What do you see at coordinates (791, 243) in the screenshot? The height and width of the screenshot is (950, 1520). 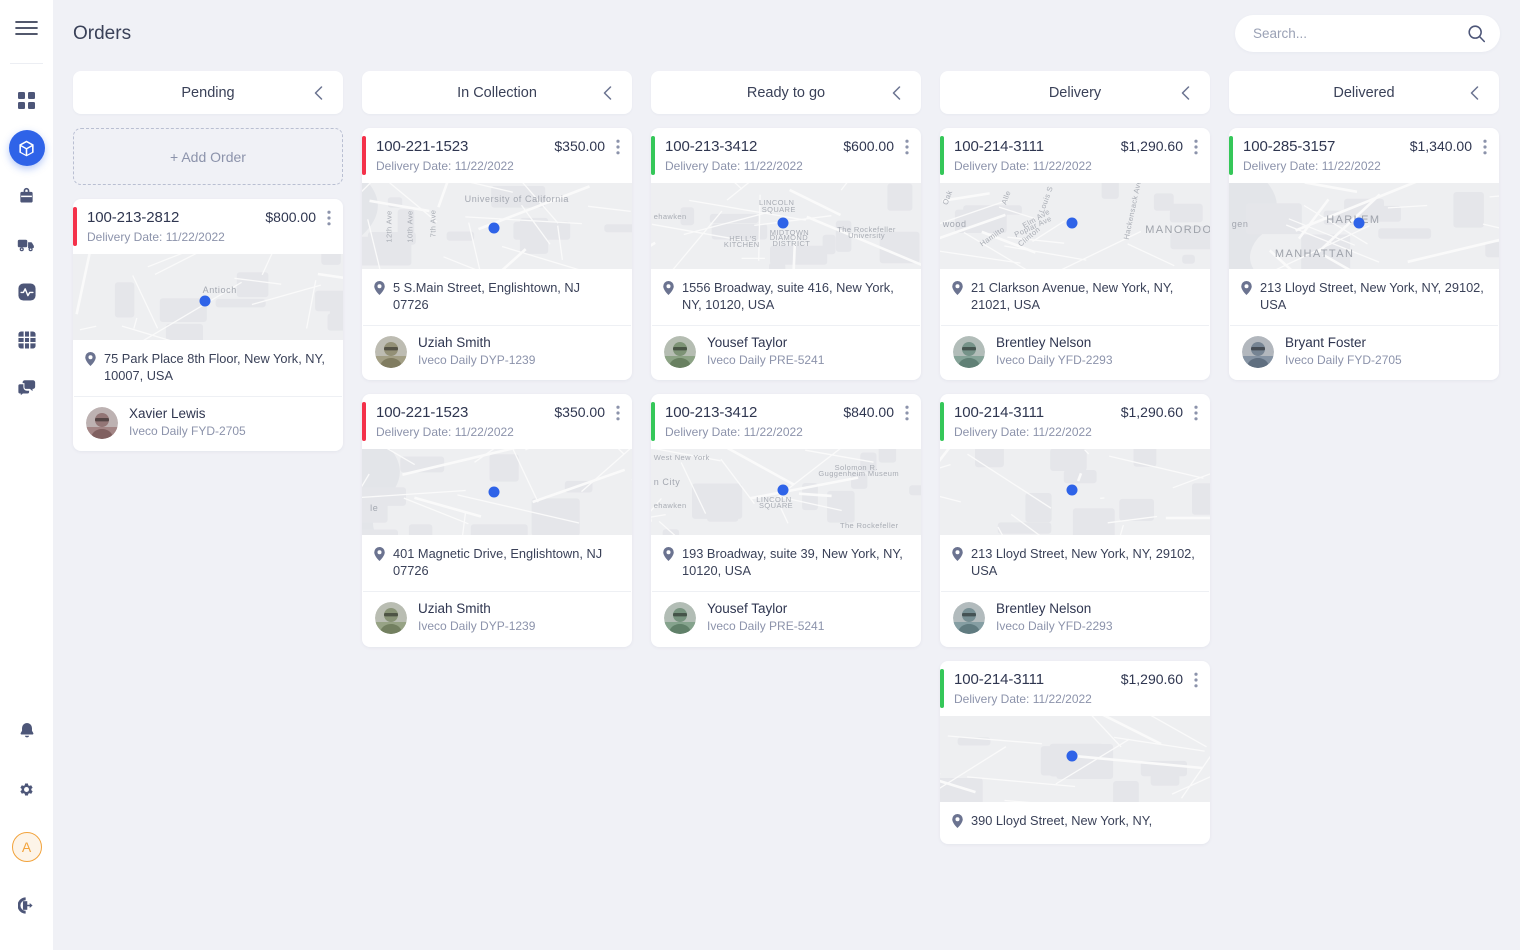 I see `map-label: DISTRICT` at bounding box center [791, 243].